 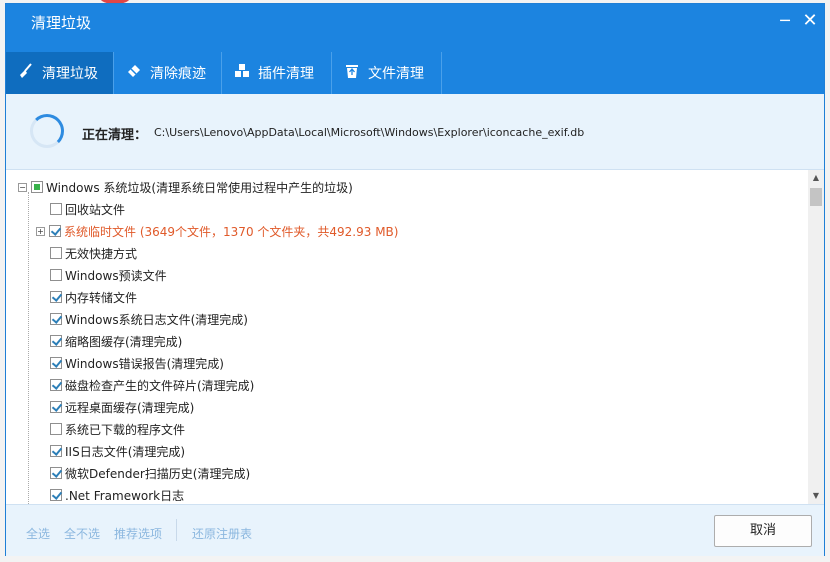 What do you see at coordinates (40, 231) in the screenshot?
I see `expand-toggle: +` at bounding box center [40, 231].